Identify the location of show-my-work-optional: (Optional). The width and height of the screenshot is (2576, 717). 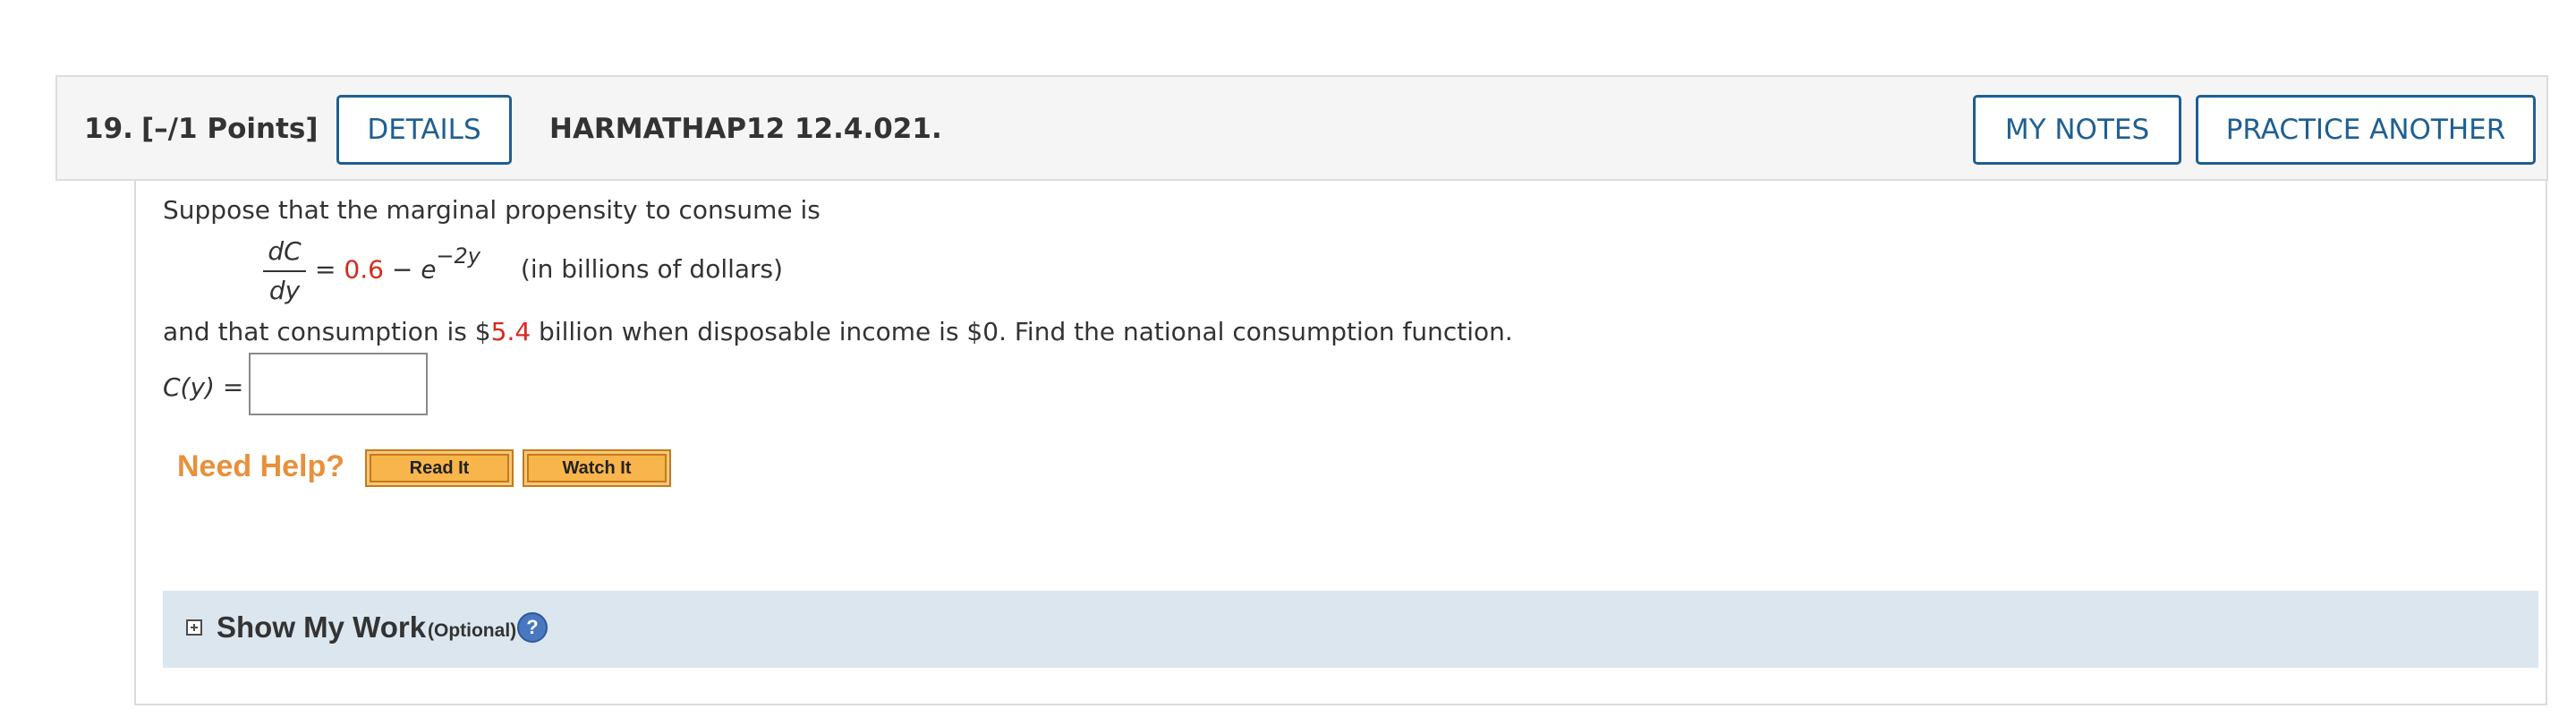
(472, 630).